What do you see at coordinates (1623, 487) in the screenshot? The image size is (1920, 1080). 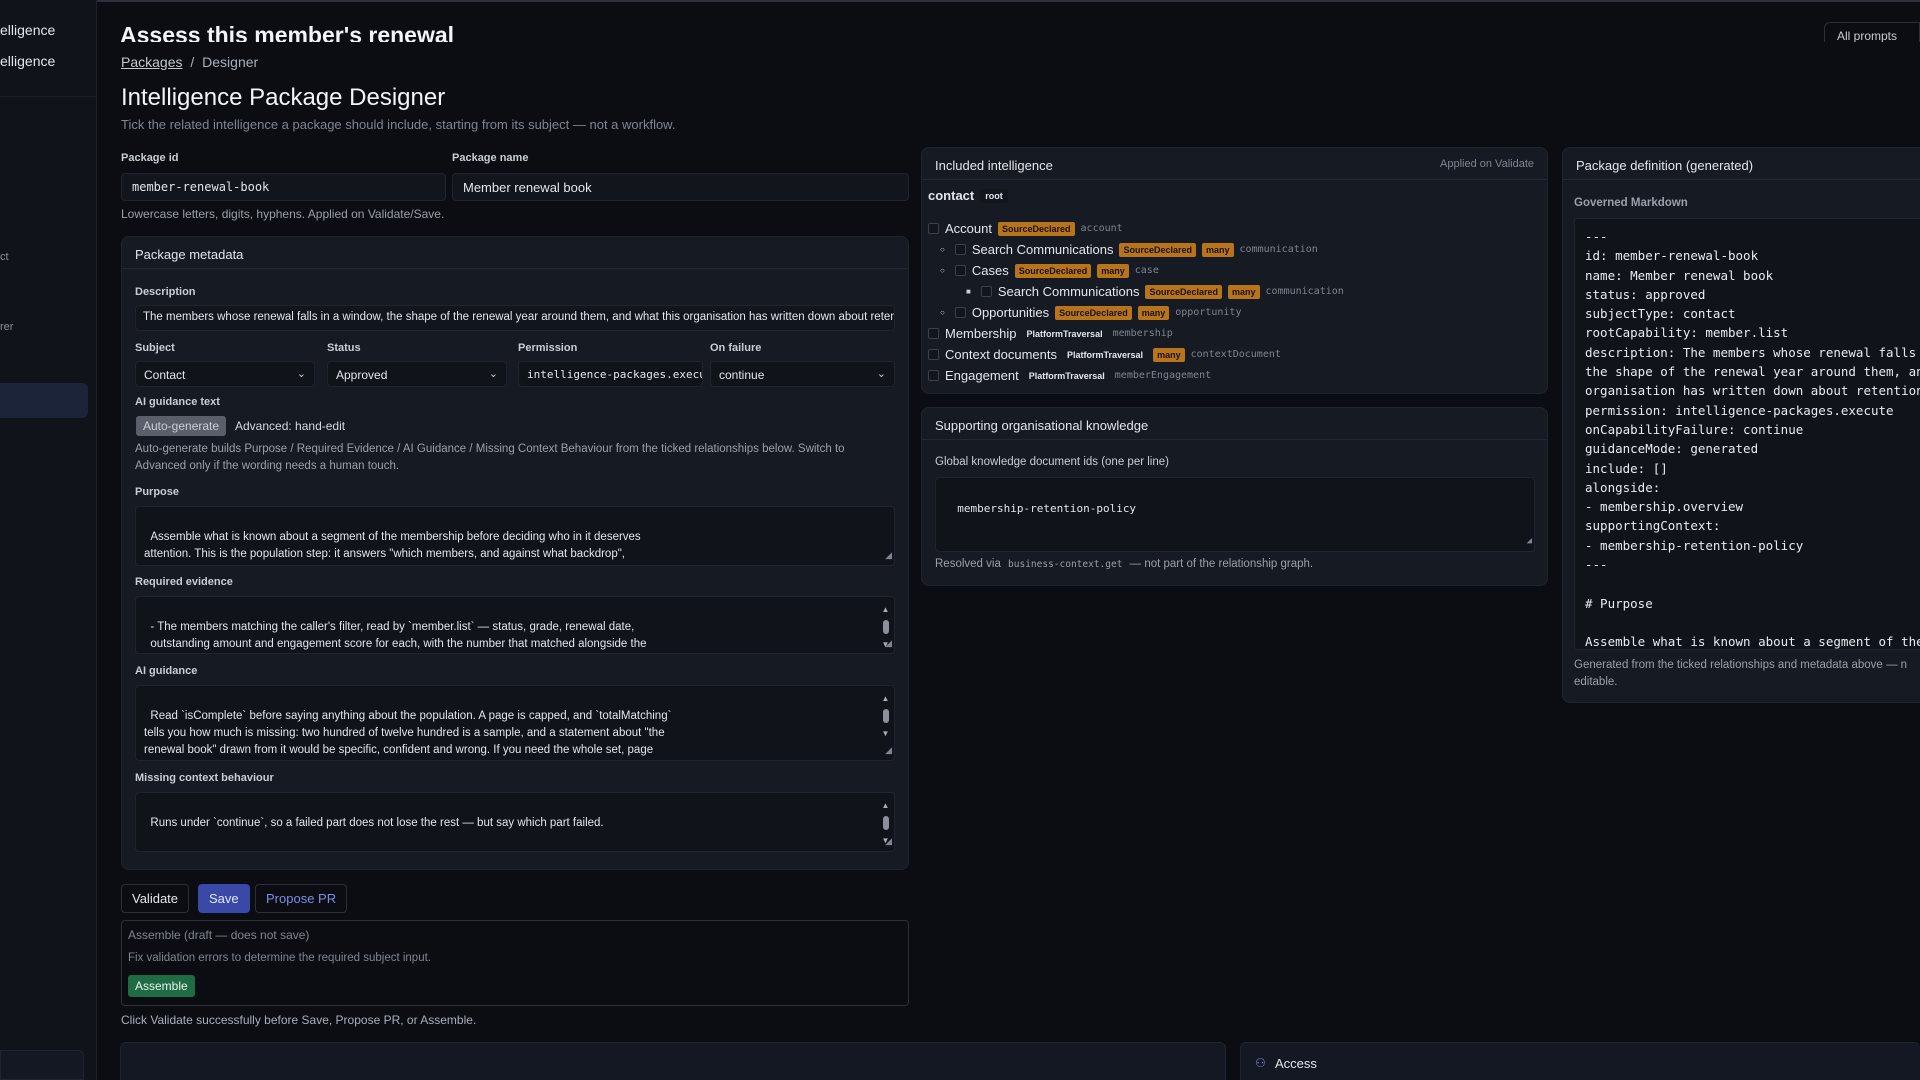 I see `markdown-line: alongside:` at bounding box center [1623, 487].